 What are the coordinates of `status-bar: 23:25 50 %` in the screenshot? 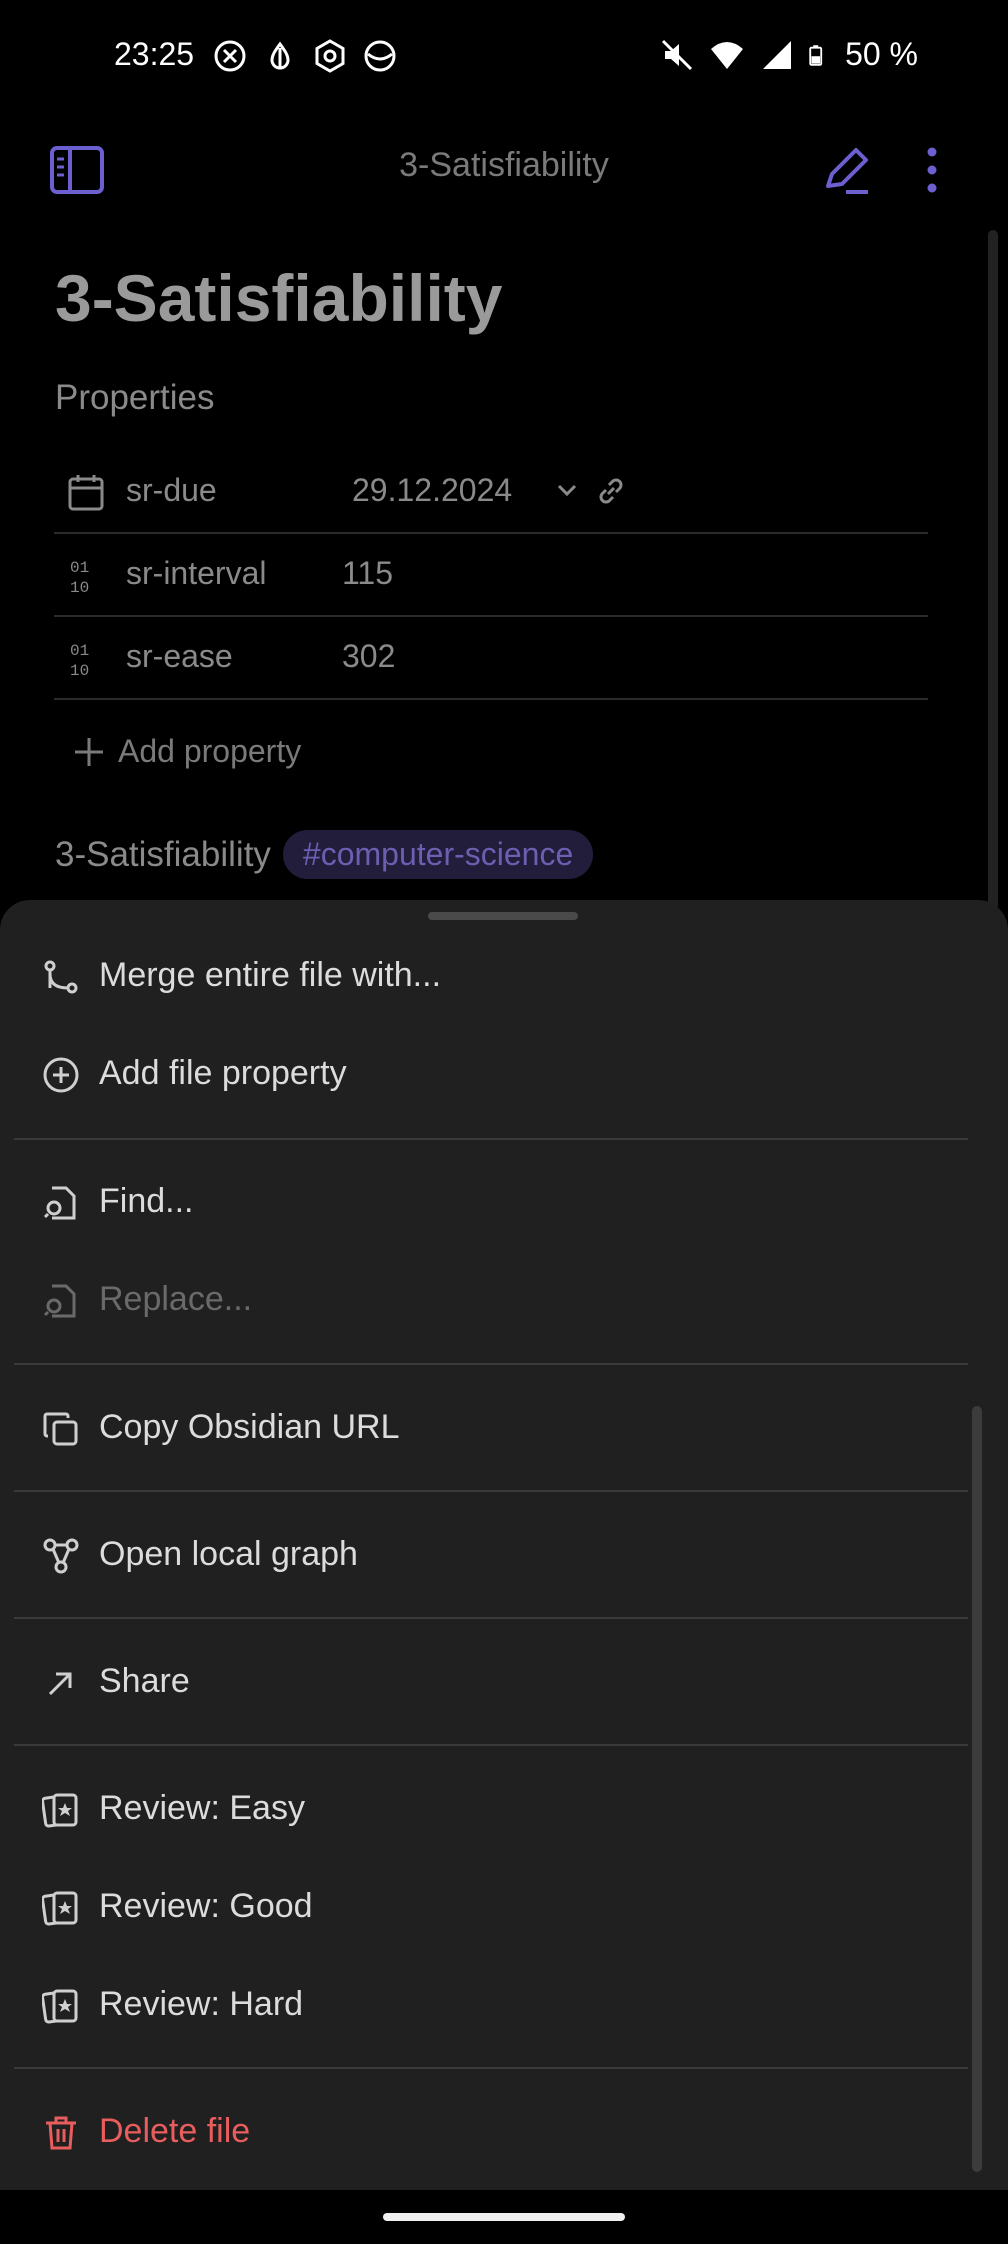 It's located at (504, 57).